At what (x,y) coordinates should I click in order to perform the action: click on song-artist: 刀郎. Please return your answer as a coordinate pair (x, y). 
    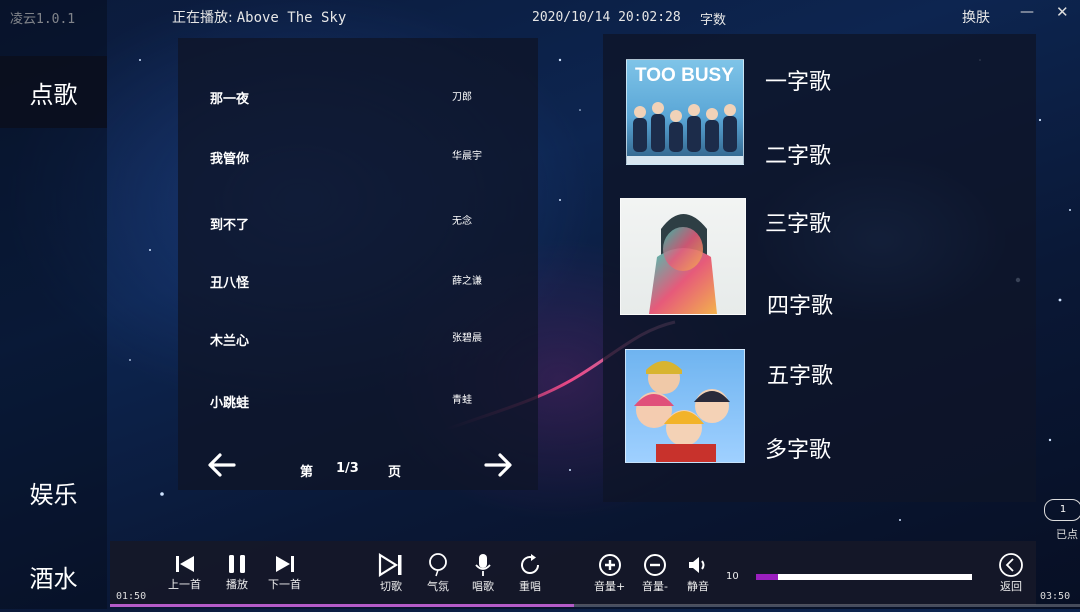
    Looking at the image, I should click on (462, 97).